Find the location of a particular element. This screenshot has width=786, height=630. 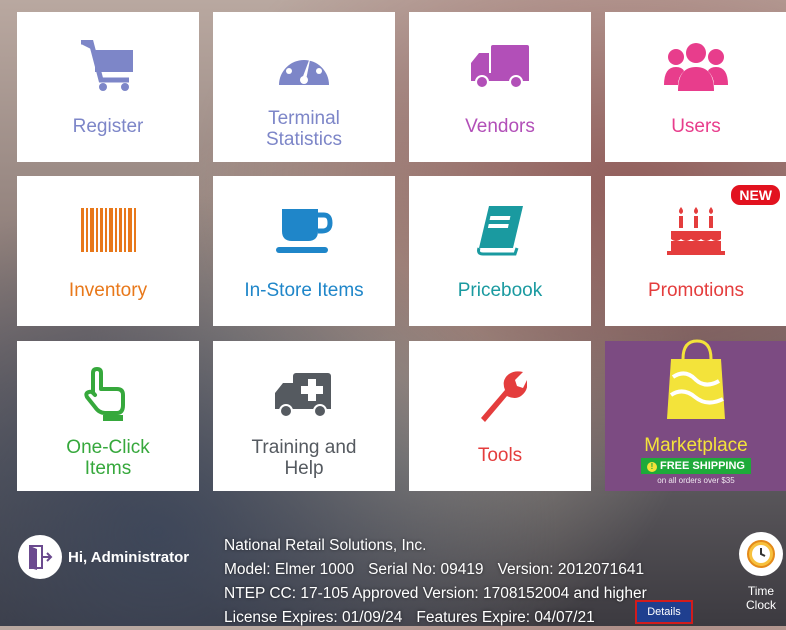

free-shipping-badge: ! FREE SHIPPING is located at coordinates (696, 466).